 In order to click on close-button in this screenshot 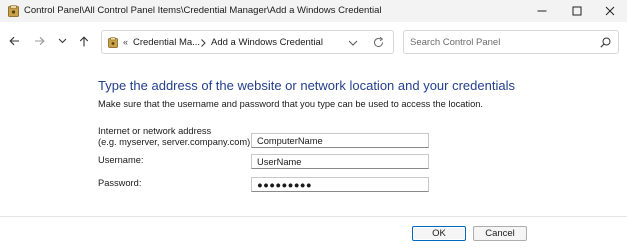, I will do `click(610, 11)`.